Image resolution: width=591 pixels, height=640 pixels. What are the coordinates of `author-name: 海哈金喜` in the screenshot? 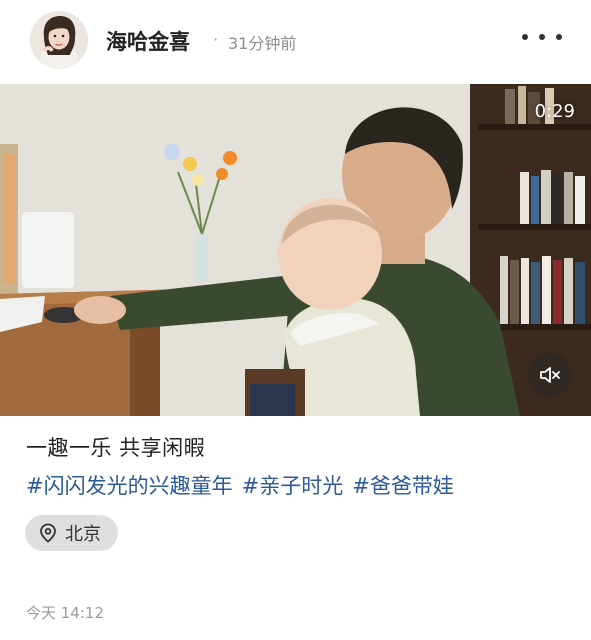 It's located at (148, 41).